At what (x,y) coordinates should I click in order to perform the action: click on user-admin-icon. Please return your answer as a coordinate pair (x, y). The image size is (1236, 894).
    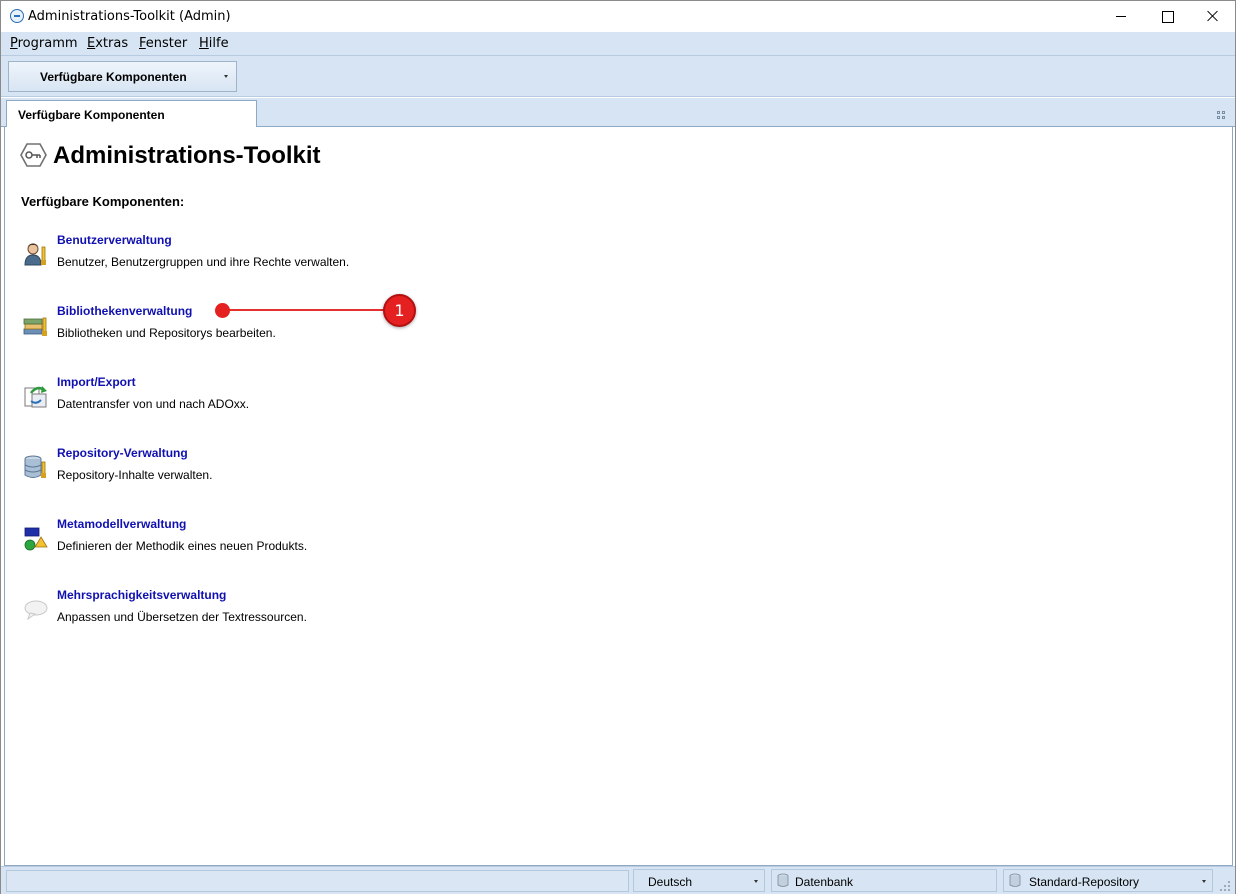
    Looking at the image, I should click on (35, 254).